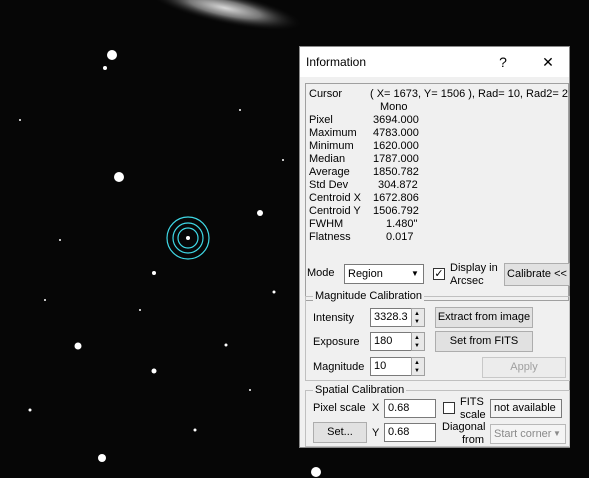 Image resolution: width=589 pixels, height=478 pixels. Describe the element at coordinates (410, 432) in the screenshot. I see `pixel-scale-y-input: 0.68` at that location.